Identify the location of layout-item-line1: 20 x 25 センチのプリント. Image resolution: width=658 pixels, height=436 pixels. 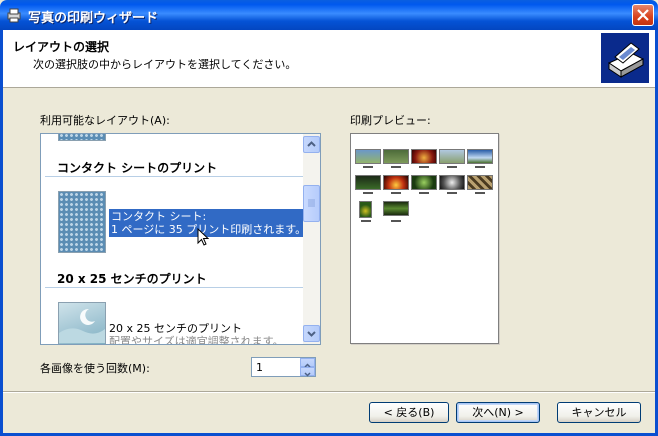
(175, 328).